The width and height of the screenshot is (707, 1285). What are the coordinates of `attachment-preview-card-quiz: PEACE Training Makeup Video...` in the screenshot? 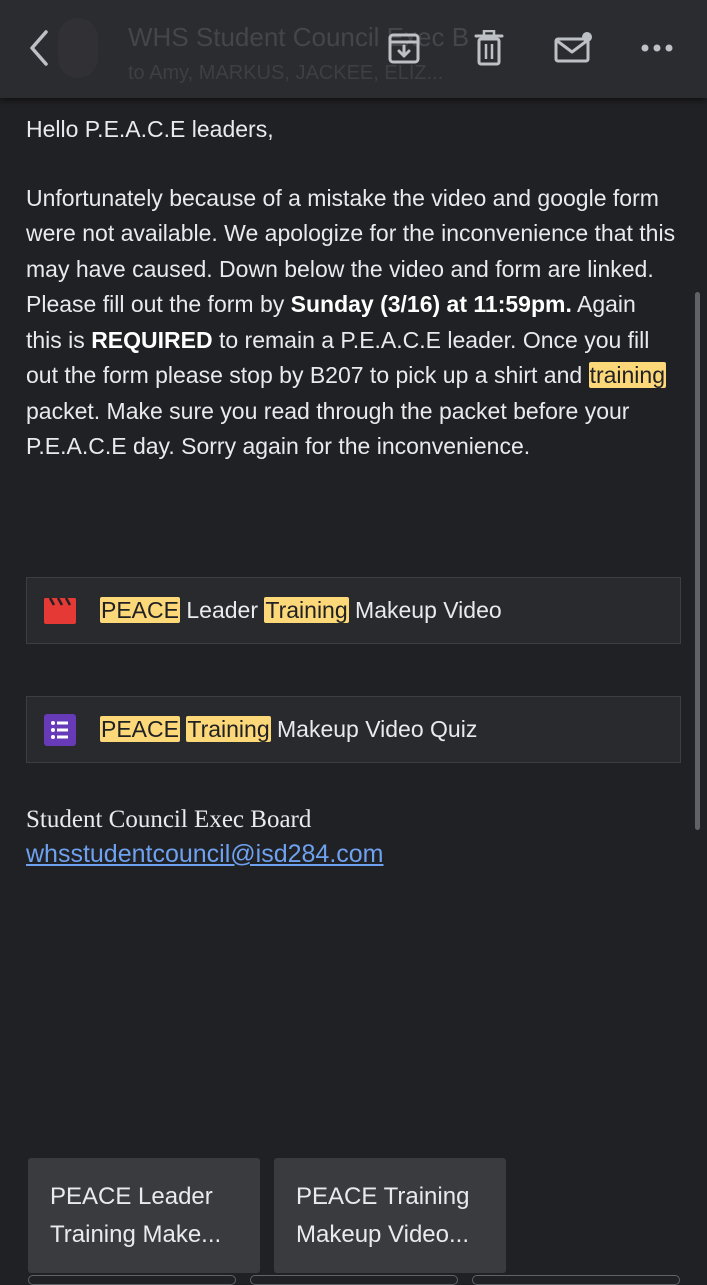 It's located at (390, 1215).